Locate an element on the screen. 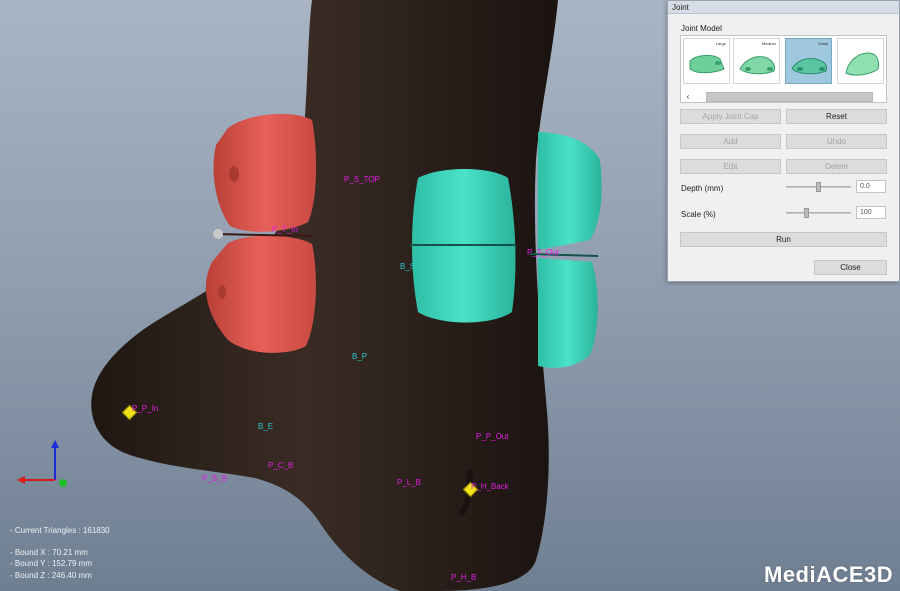 The image size is (900, 591). joint-model-label: Joint Model is located at coordinates (701, 28).